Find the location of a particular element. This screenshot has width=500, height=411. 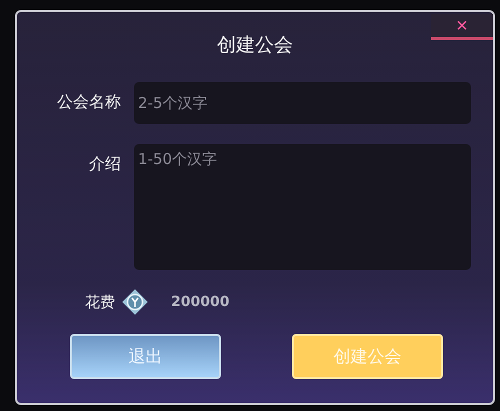

field-label: 介绍 is located at coordinates (105, 164).